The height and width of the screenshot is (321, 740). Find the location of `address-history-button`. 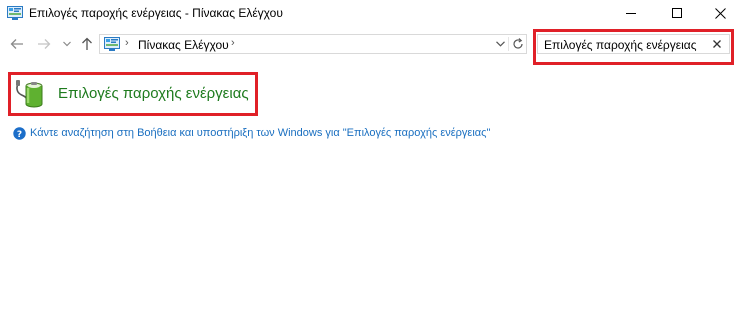

address-history-button is located at coordinates (500, 44).